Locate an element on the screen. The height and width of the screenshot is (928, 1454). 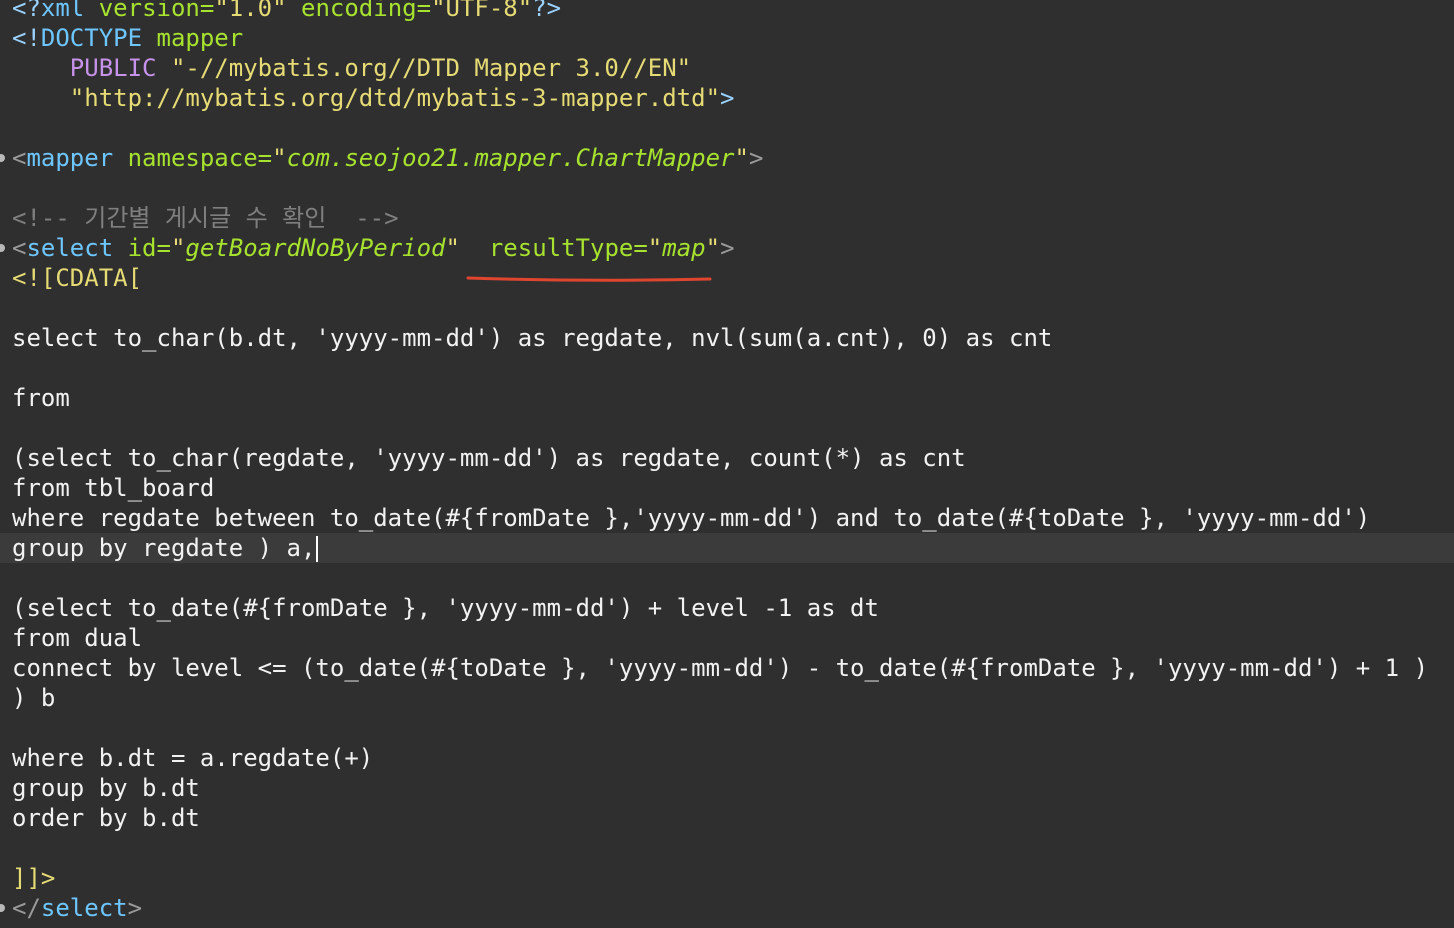
code-line-sql-from-dual: from dual is located at coordinates (727, 638).